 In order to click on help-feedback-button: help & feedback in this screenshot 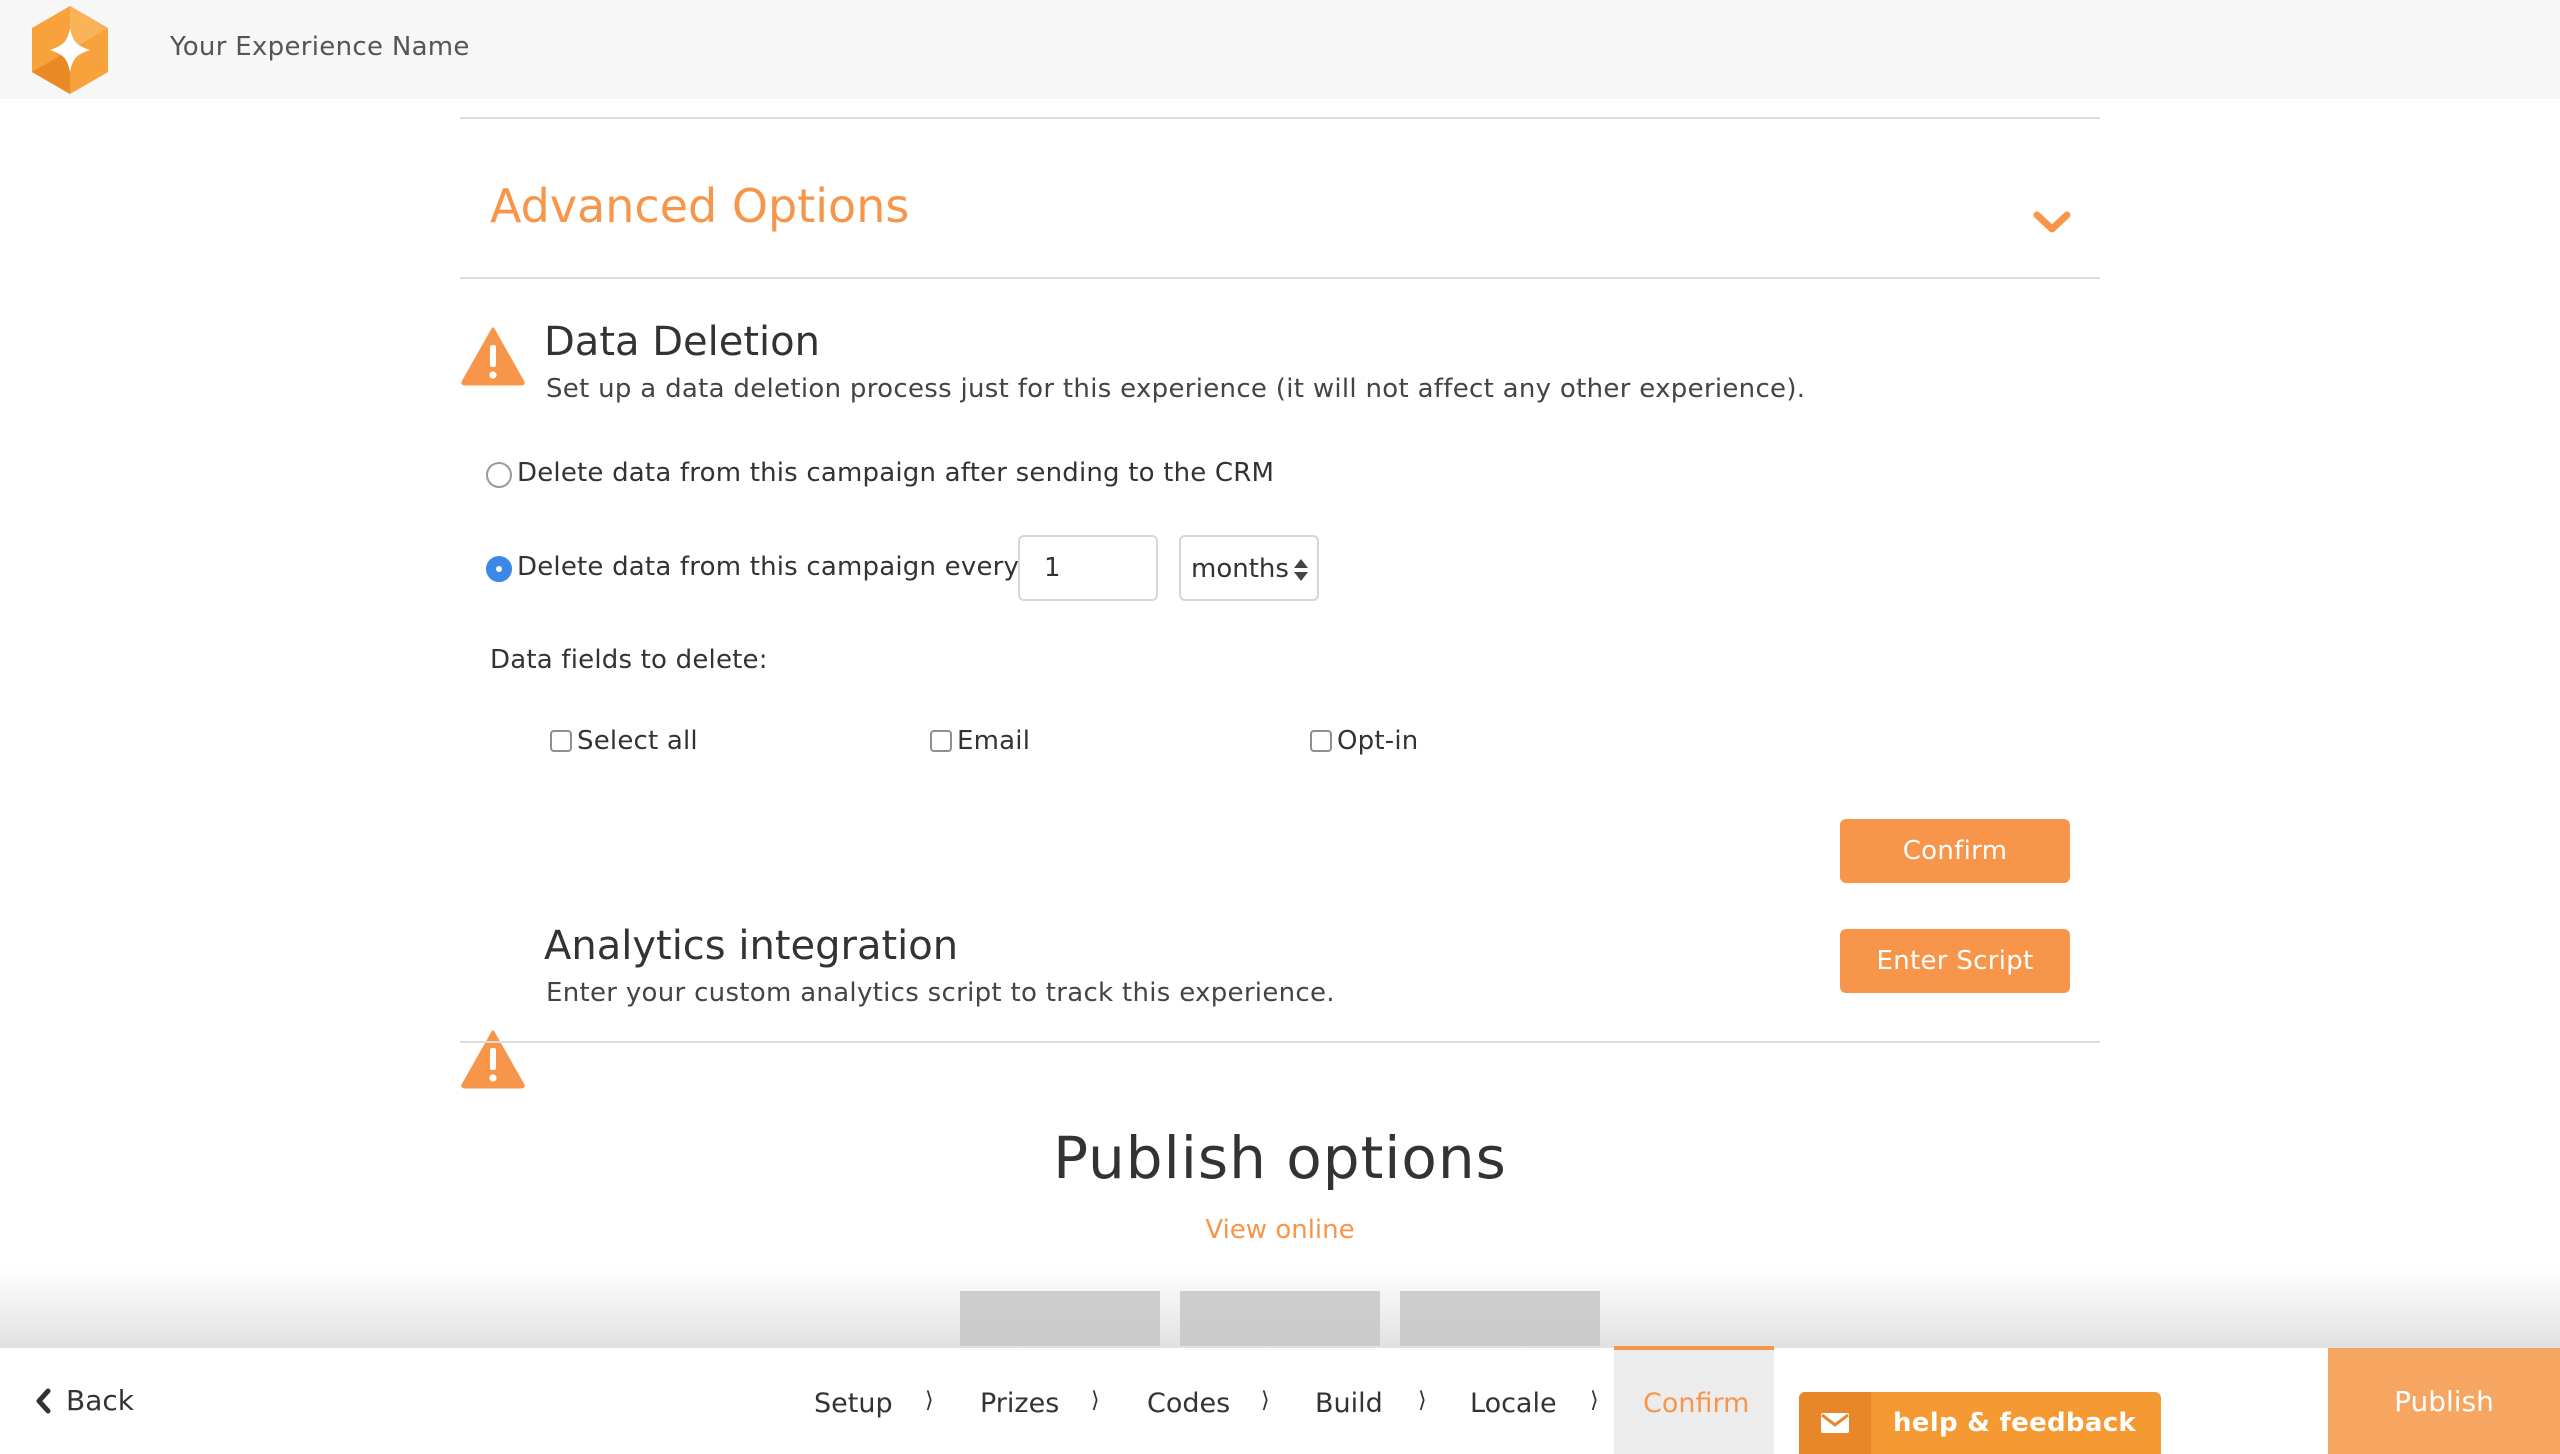, I will do `click(1980, 1423)`.